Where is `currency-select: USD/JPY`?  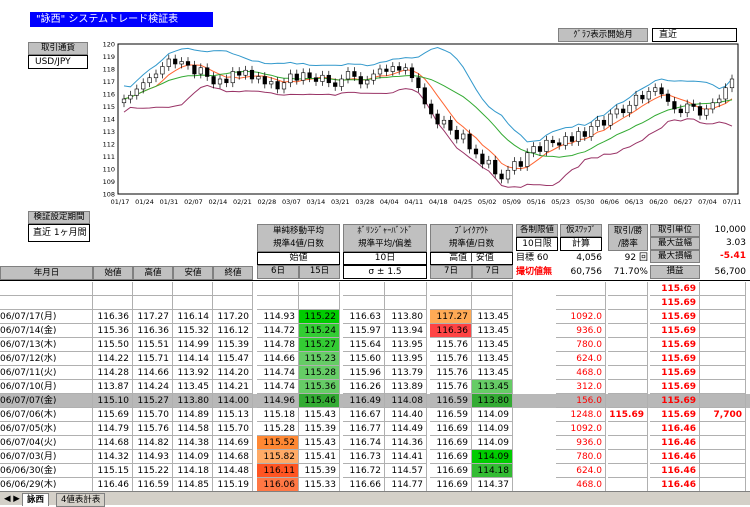
currency-select: USD/JPY is located at coordinates (58, 62).